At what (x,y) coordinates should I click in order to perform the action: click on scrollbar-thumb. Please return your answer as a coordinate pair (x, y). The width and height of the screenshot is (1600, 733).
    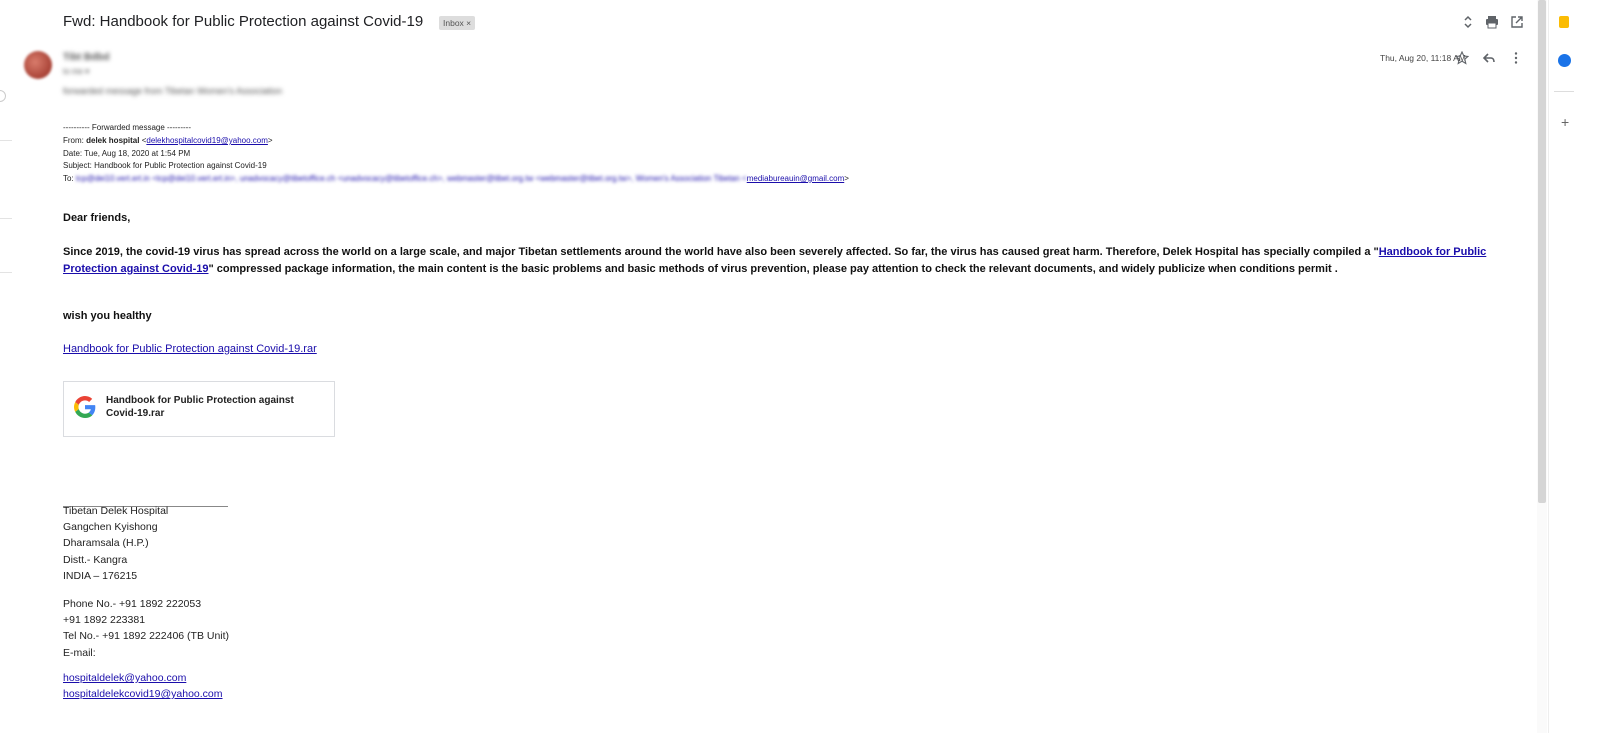
    Looking at the image, I should click on (1542, 251).